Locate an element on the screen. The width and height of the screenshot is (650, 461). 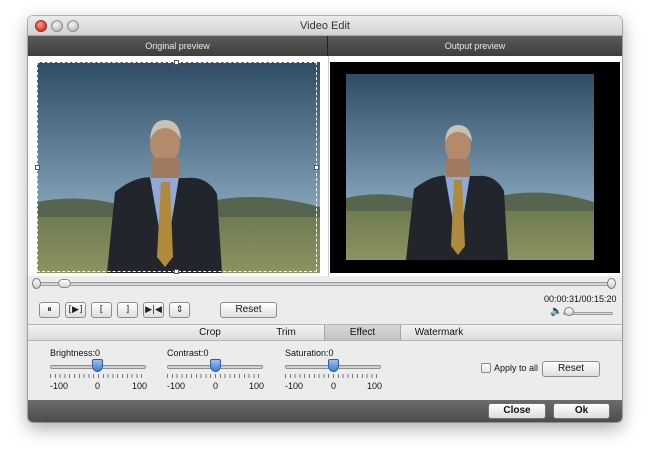
contrast-label: Contrast:0 is located at coordinates (188, 353).